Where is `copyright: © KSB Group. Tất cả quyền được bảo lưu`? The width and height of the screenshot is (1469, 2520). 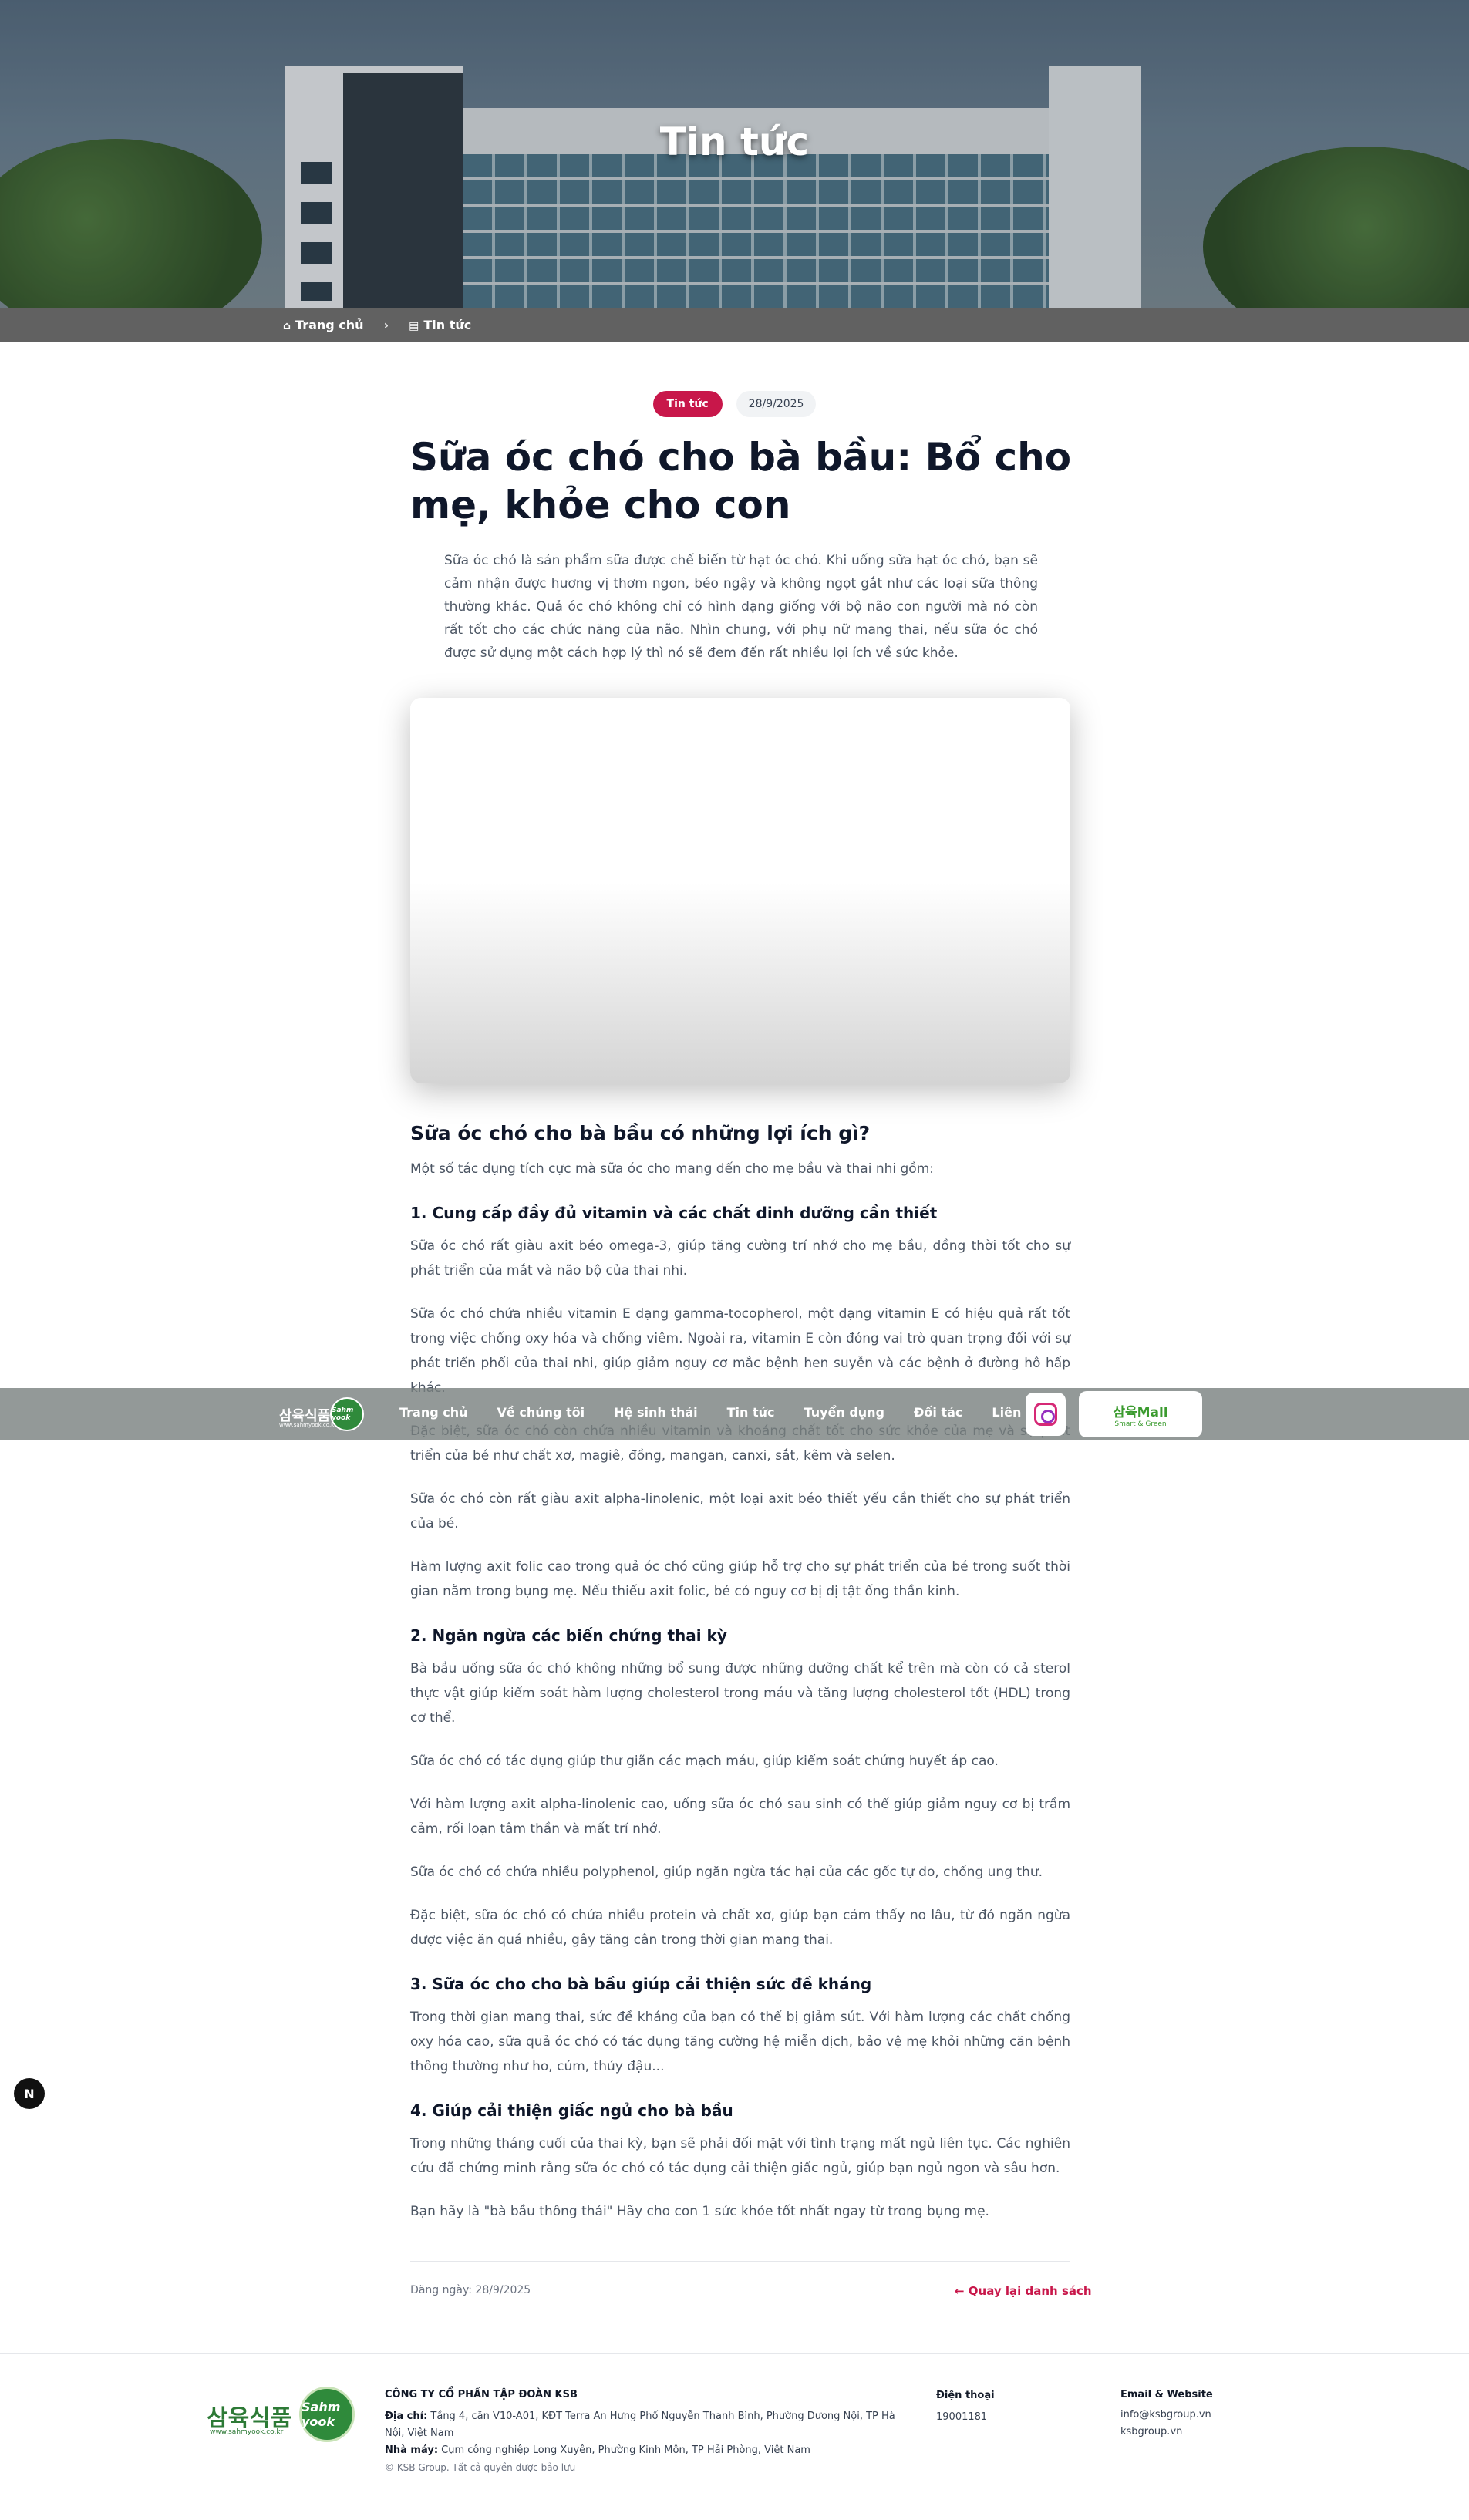
copyright: © KSB Group. Tất cả quyền được bảo lưu is located at coordinates (480, 2467).